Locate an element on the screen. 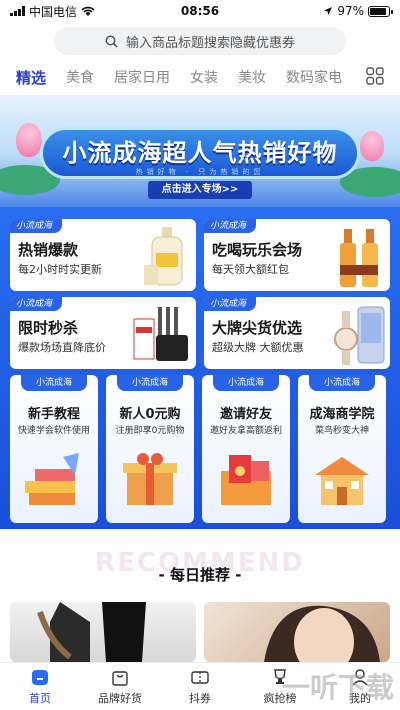 The height and width of the screenshot is (710, 400). card-title: 限时秒杀 is located at coordinates (48, 328).